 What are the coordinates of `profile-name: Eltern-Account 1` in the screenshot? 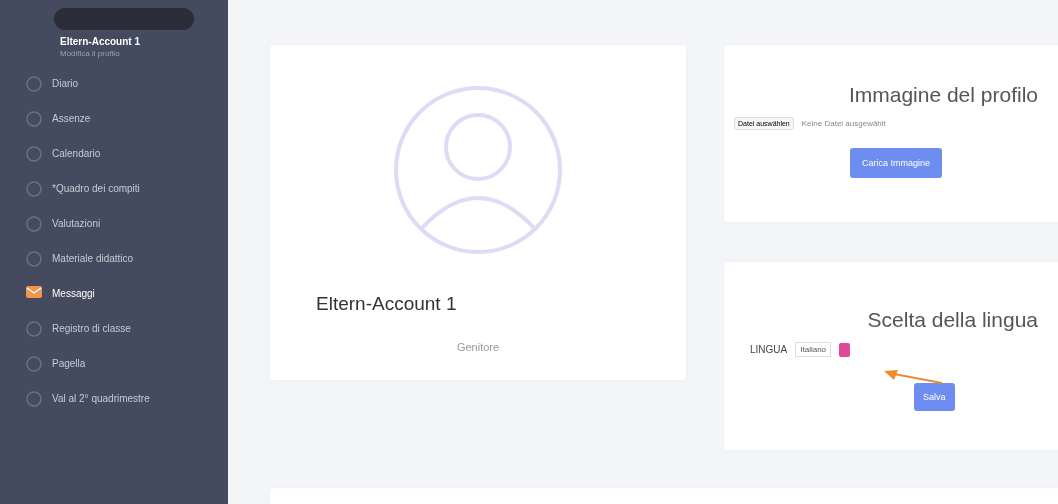 It's located at (386, 304).